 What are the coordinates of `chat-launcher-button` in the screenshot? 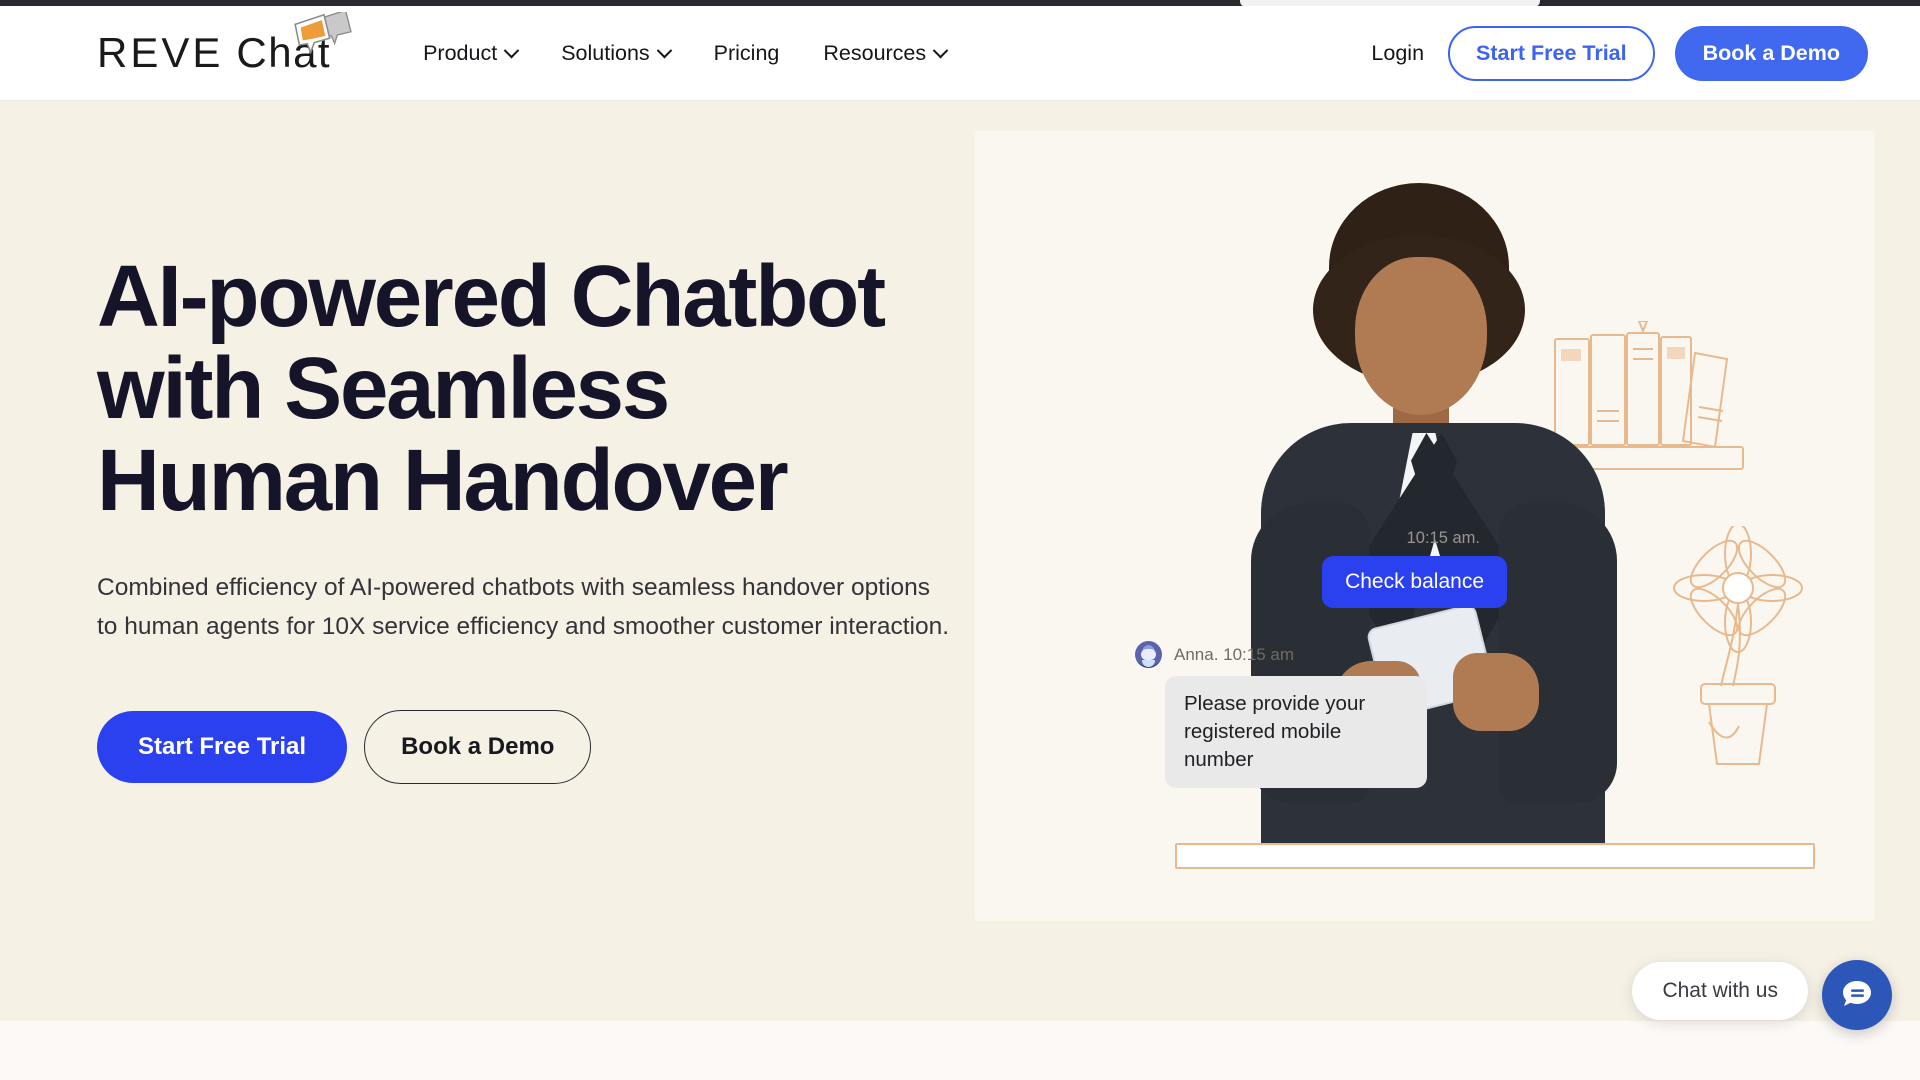 It's located at (1857, 995).